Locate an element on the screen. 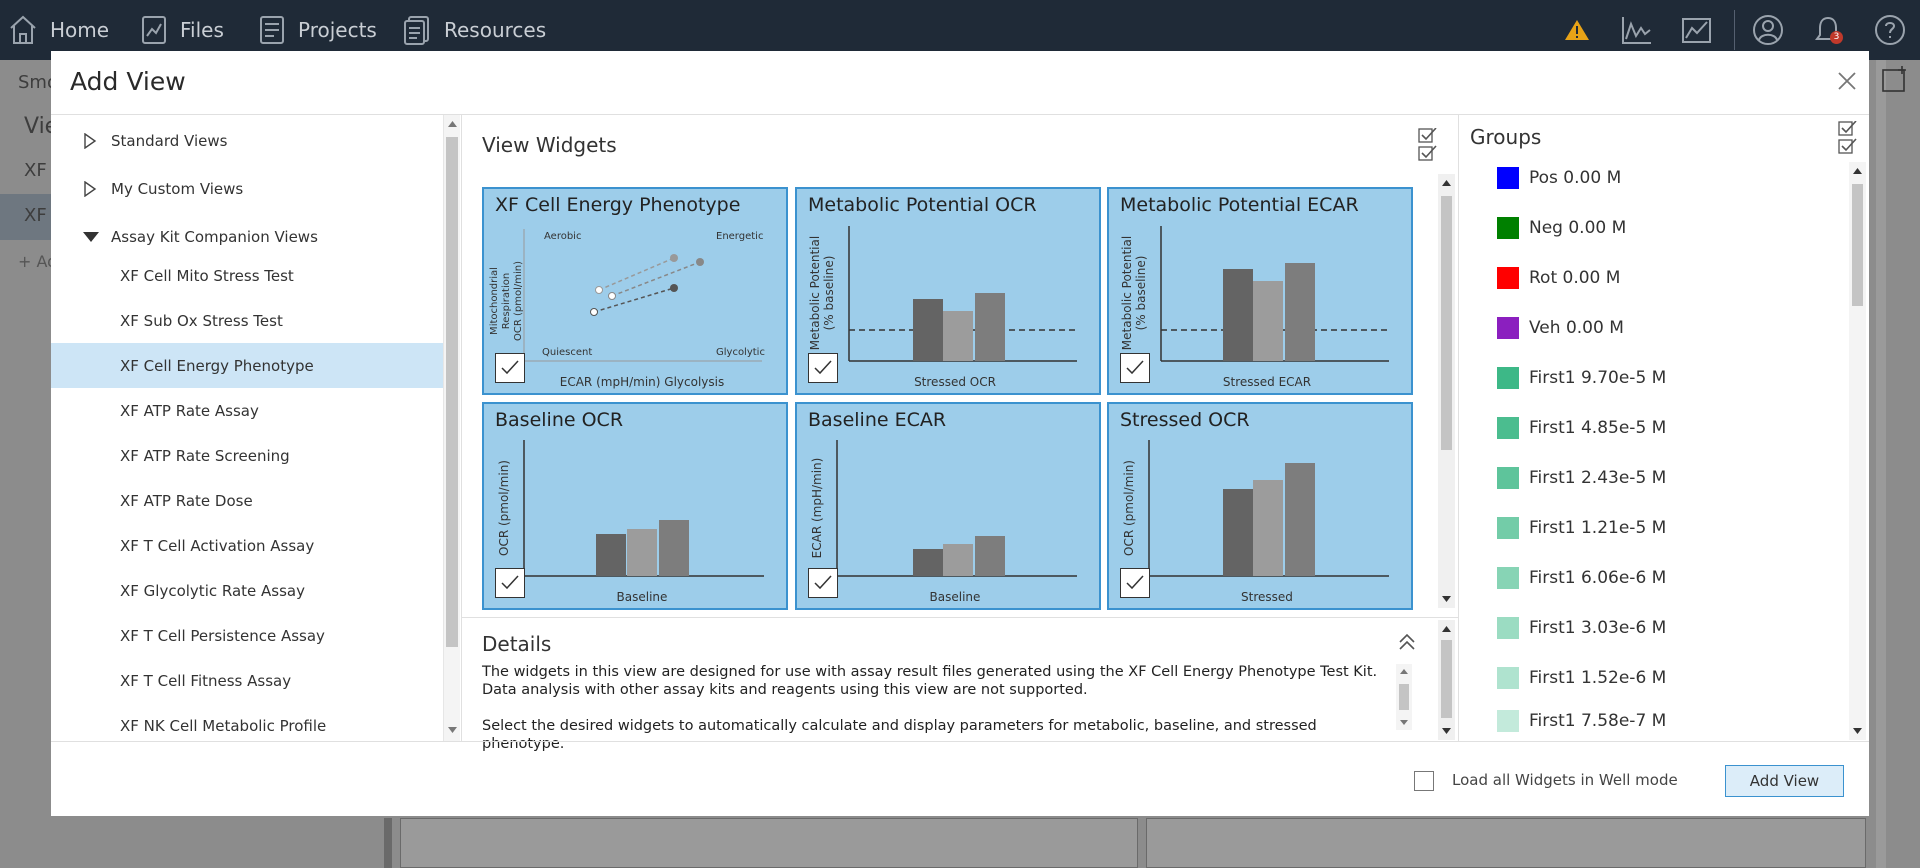 This screenshot has width=1920, height=868. add-view-button: Add View is located at coordinates (1784, 781).